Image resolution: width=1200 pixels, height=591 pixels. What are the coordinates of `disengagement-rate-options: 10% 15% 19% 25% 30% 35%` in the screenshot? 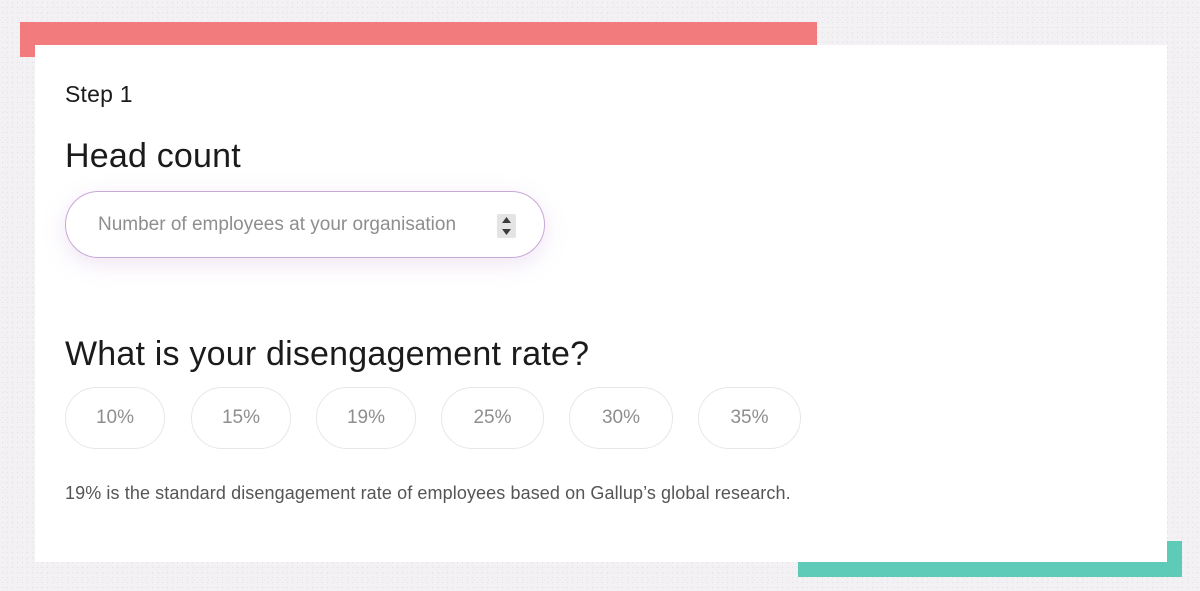 It's located at (445, 419).